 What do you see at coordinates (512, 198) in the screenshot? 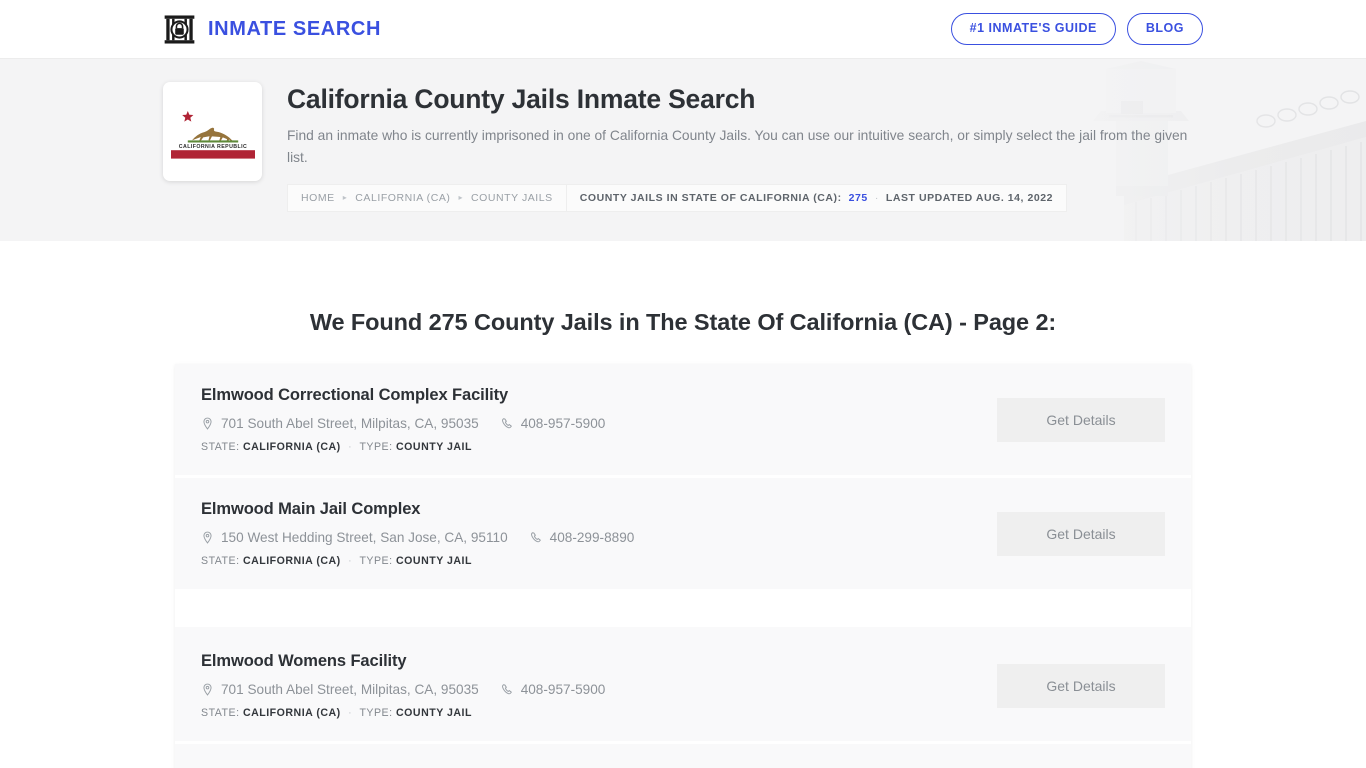
I see `breadcrumb-item-county-jails: COUNTY JAILS` at bounding box center [512, 198].